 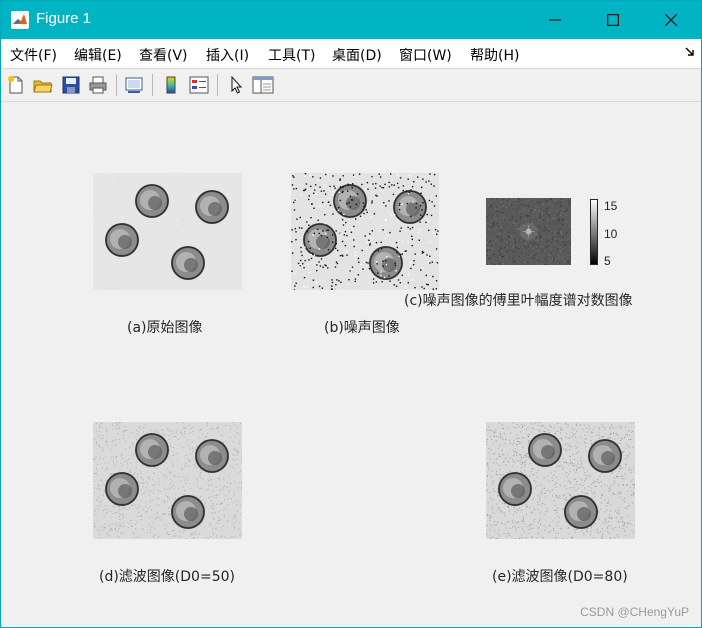 What do you see at coordinates (351, 85) in the screenshot?
I see `toolbar` at bounding box center [351, 85].